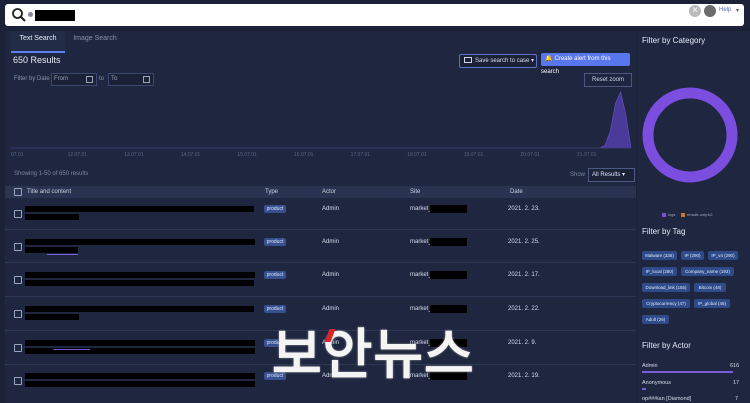 The height and width of the screenshot is (403, 750). What do you see at coordinates (659, 271) in the screenshot?
I see `tag-chip: IP_local (280)` at bounding box center [659, 271].